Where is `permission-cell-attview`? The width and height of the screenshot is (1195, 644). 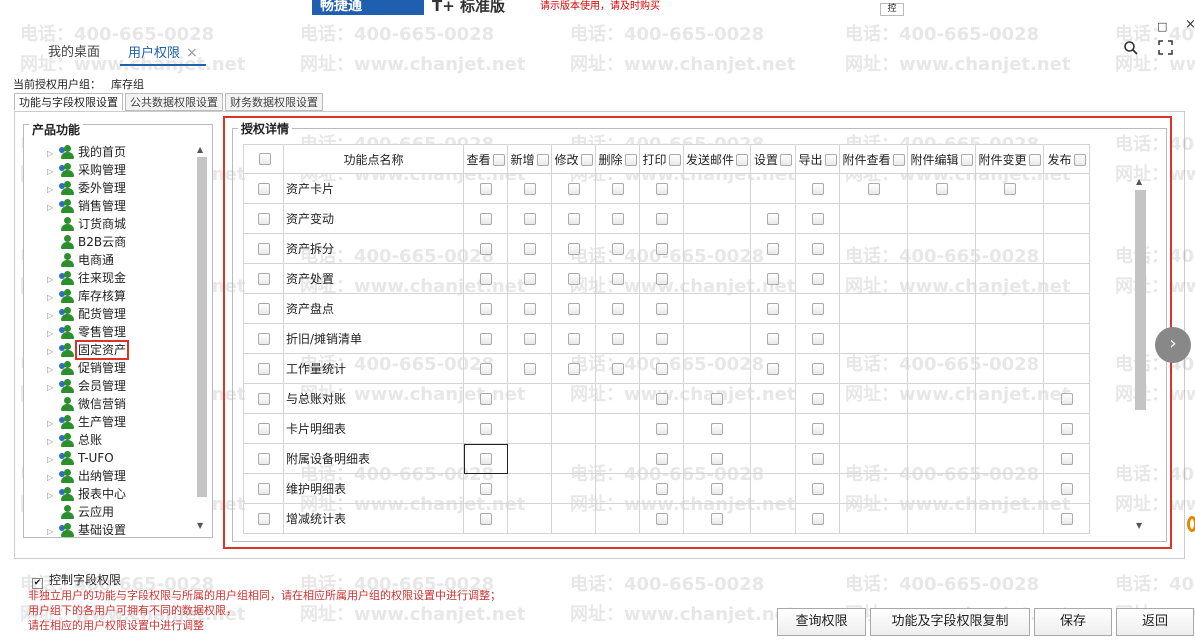 permission-cell-attview is located at coordinates (873, 188).